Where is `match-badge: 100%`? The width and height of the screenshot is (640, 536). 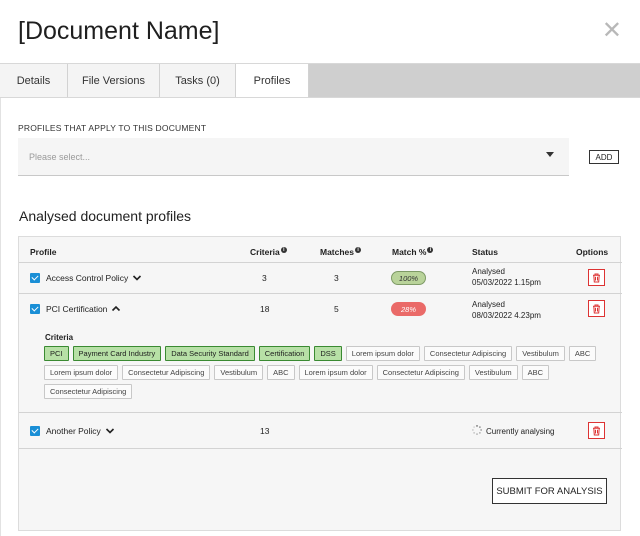
match-badge: 100% is located at coordinates (408, 278).